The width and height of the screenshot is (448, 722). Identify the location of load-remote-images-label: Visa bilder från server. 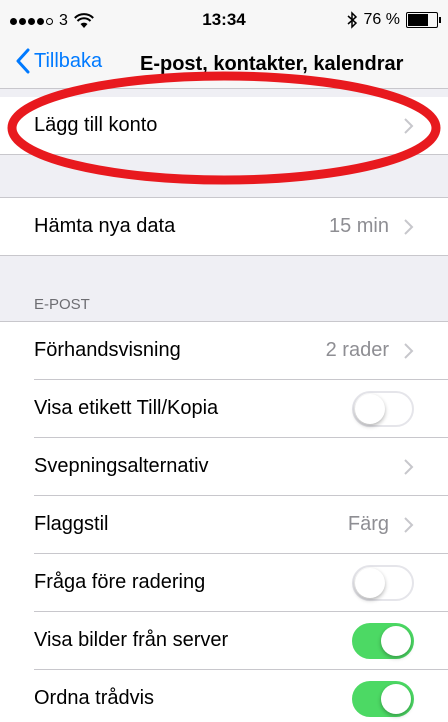
(131, 640).